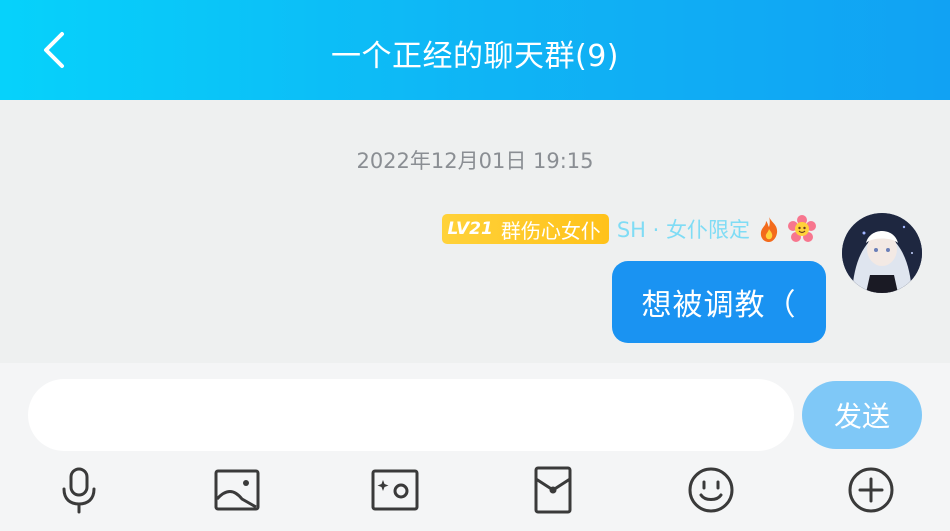  I want to click on level-label: LV21, so click(470, 229).